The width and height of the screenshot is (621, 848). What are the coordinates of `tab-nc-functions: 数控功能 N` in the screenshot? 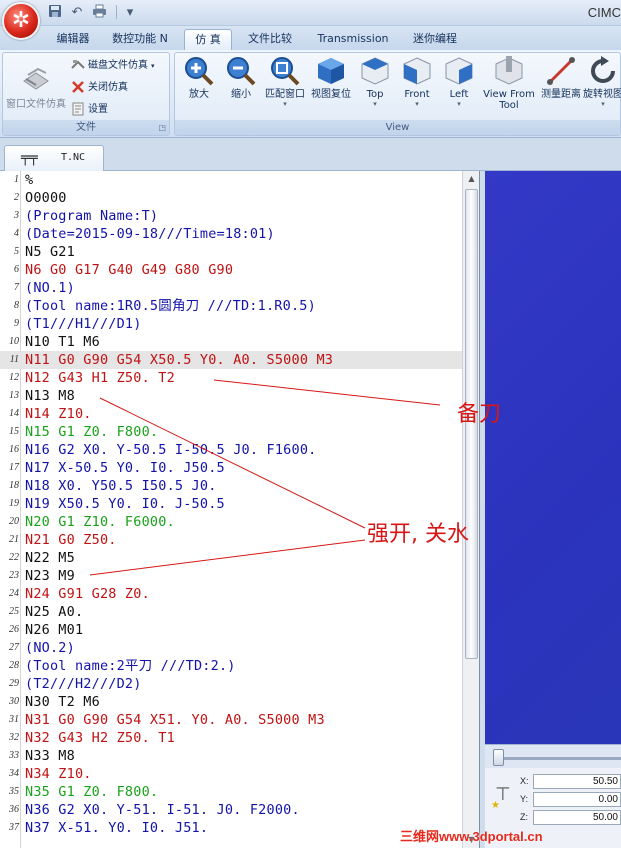 It's located at (140, 39).